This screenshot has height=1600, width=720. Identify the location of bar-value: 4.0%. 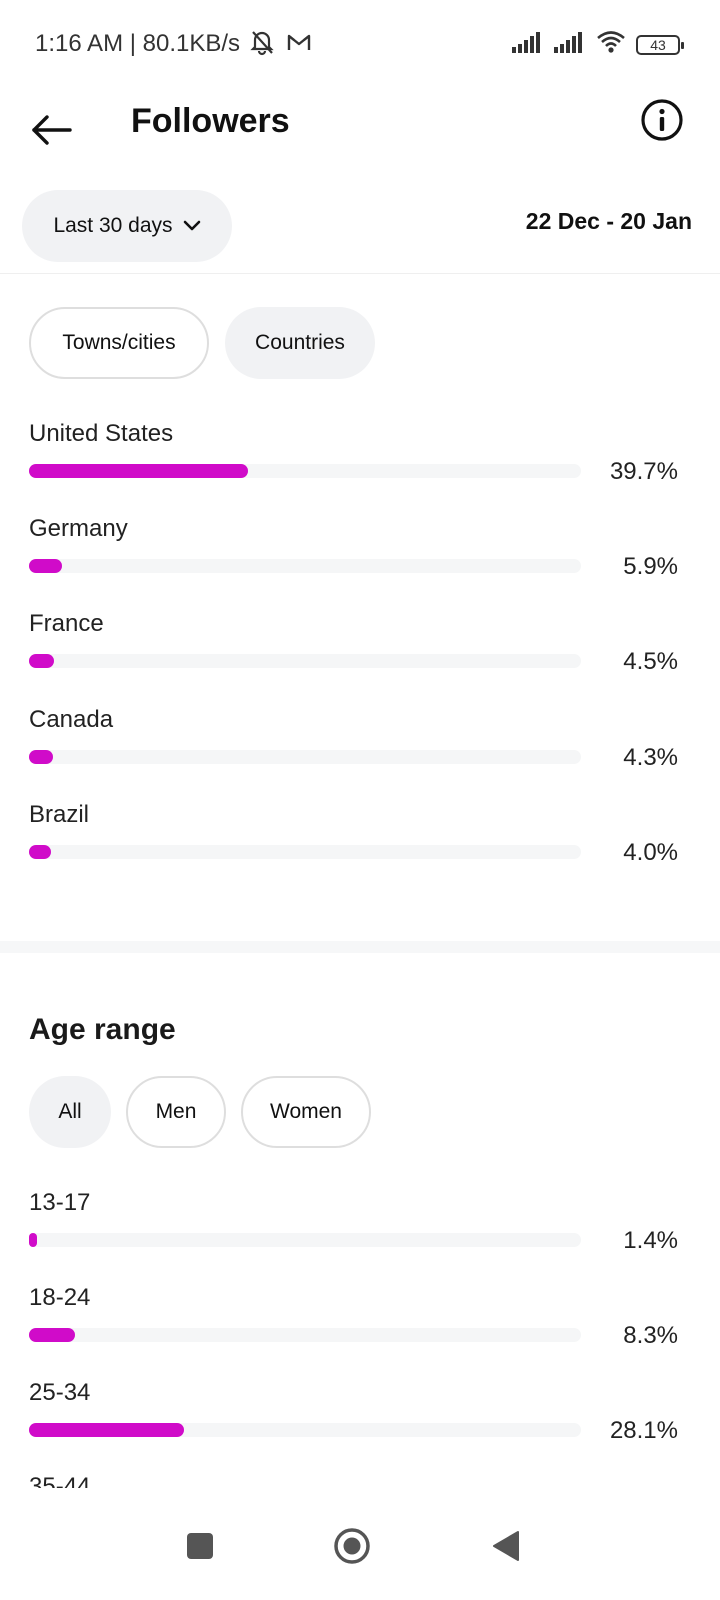
(650, 852).